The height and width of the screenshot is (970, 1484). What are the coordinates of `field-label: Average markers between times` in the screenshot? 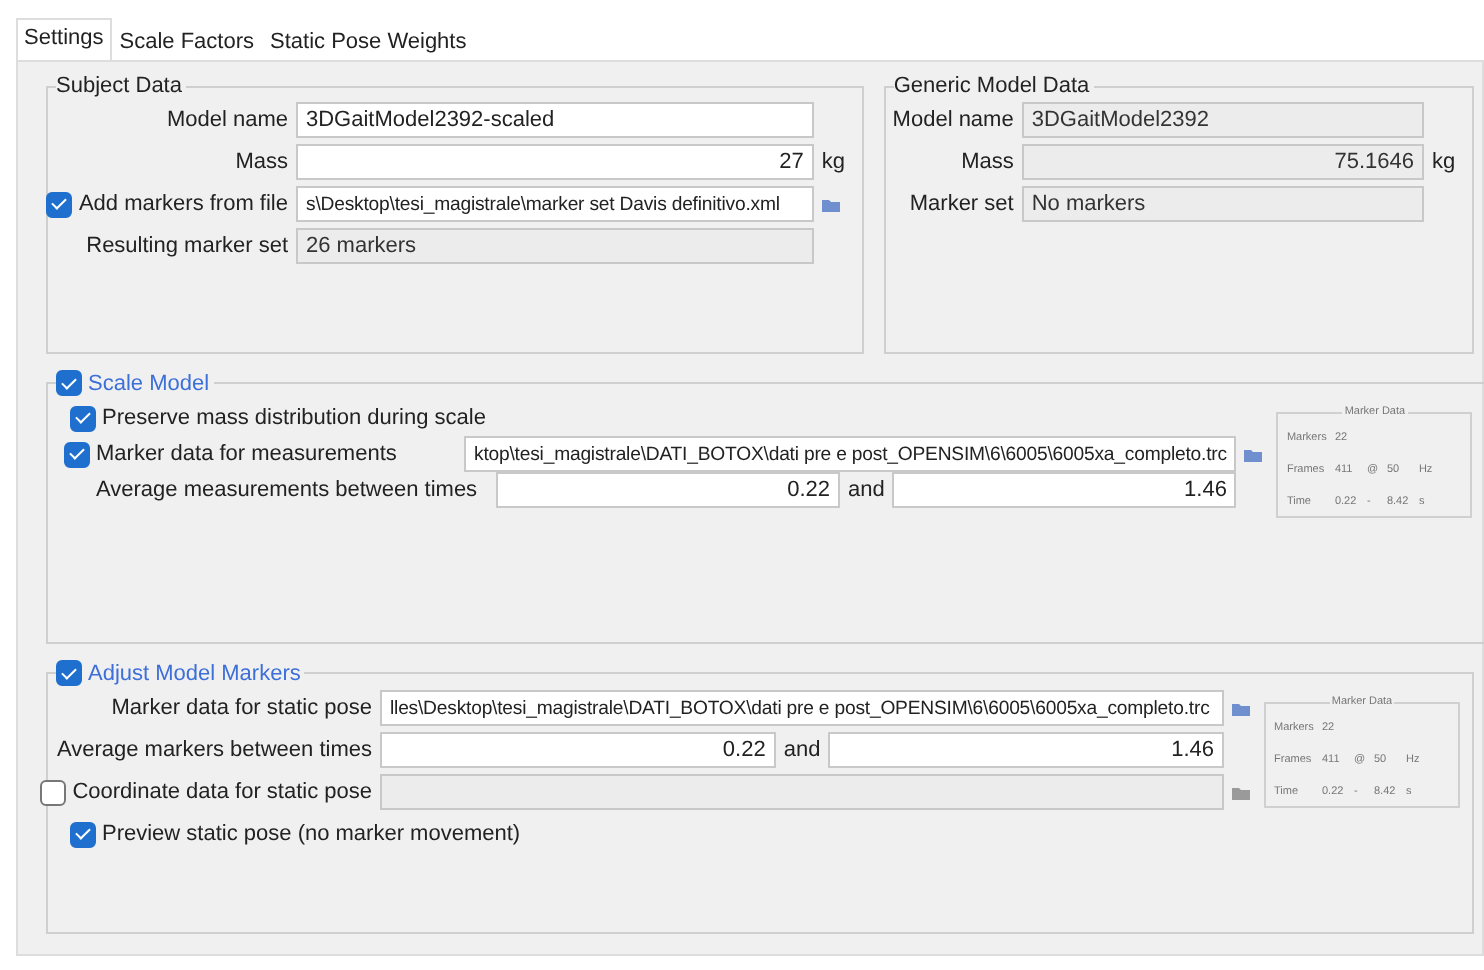 It's located at (214, 750).